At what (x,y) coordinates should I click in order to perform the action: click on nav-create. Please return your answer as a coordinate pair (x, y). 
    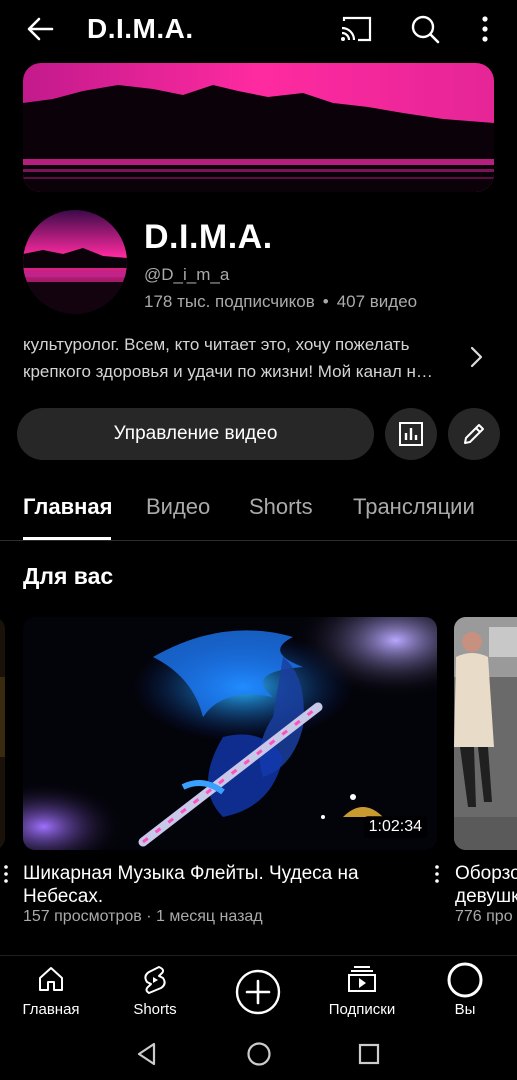
    Looking at the image, I should click on (258, 993).